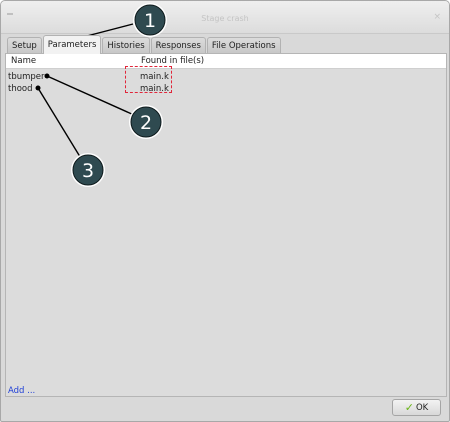 The image size is (450, 422). I want to click on tab-responses: Responses, so click(178, 45).